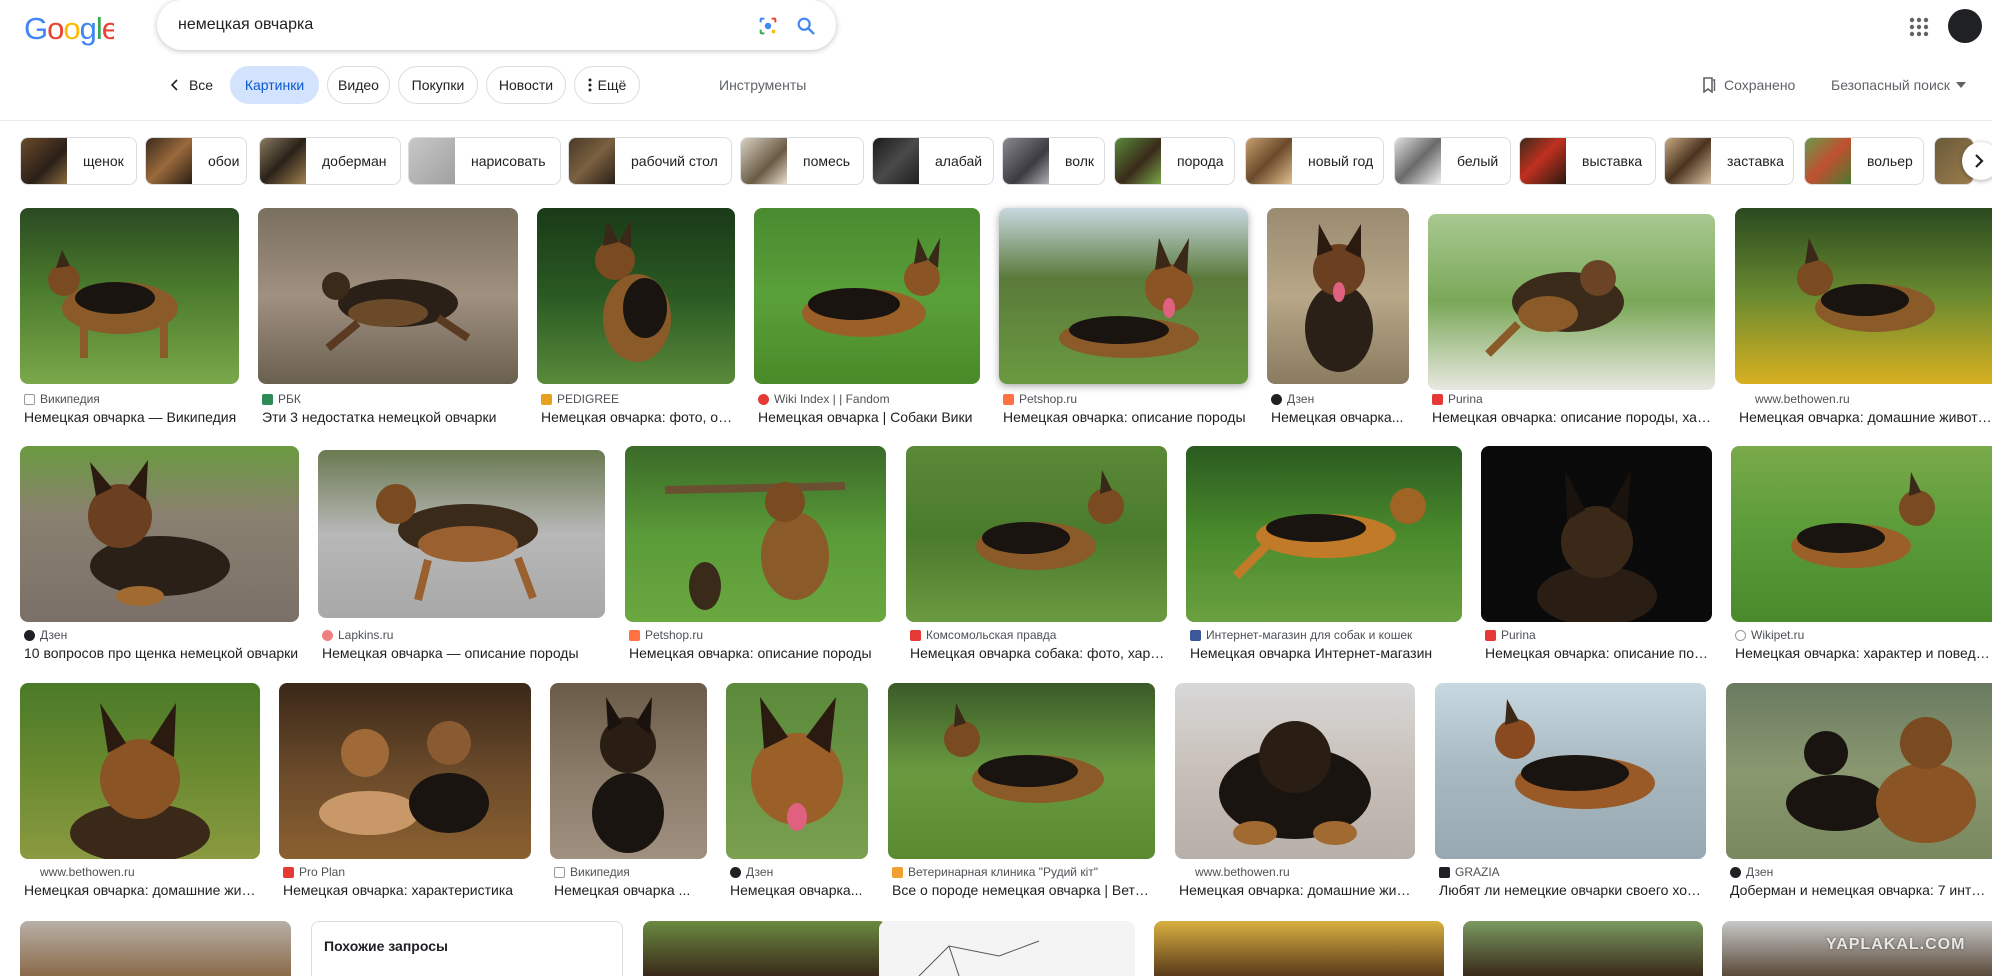 The height and width of the screenshot is (976, 1992). Describe the element at coordinates (196, 161) in the screenshot. I see `related-chip: обои` at that location.